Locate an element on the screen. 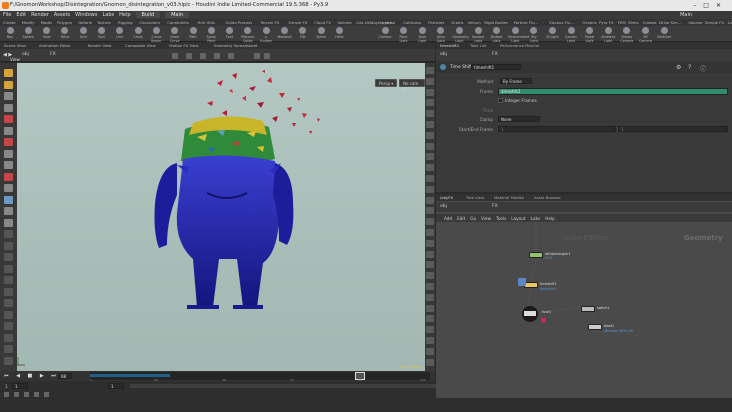 The height and width of the screenshot is (412, 732). node-blast1 is located at coordinates (595, 327).